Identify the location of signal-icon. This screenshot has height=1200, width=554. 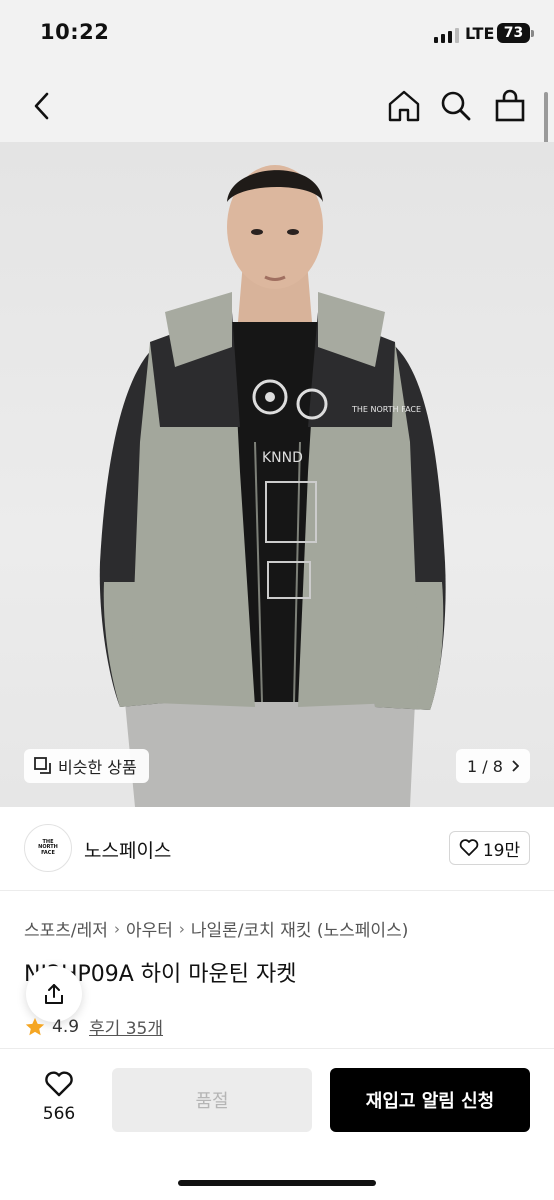
(446, 35).